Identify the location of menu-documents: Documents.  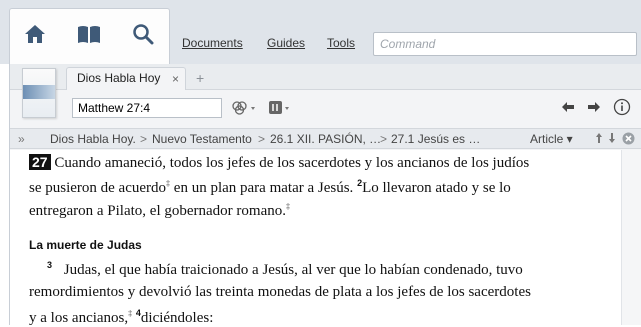
(212, 43).